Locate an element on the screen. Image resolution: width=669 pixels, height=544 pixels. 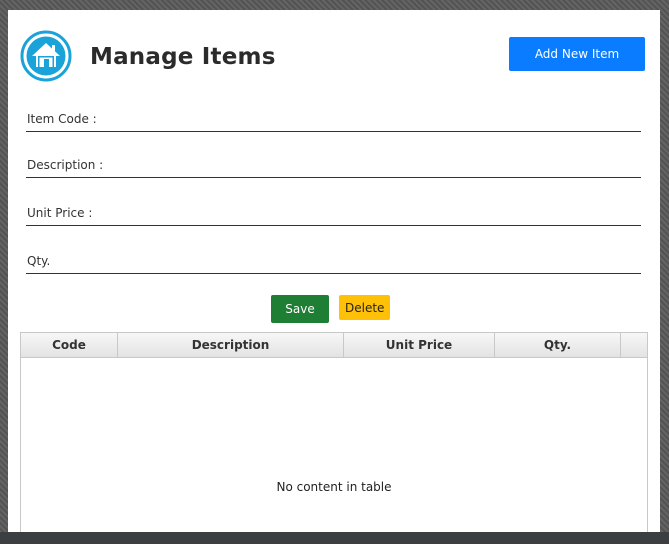
column-header-unit-price: Unit Price is located at coordinates (419, 345).